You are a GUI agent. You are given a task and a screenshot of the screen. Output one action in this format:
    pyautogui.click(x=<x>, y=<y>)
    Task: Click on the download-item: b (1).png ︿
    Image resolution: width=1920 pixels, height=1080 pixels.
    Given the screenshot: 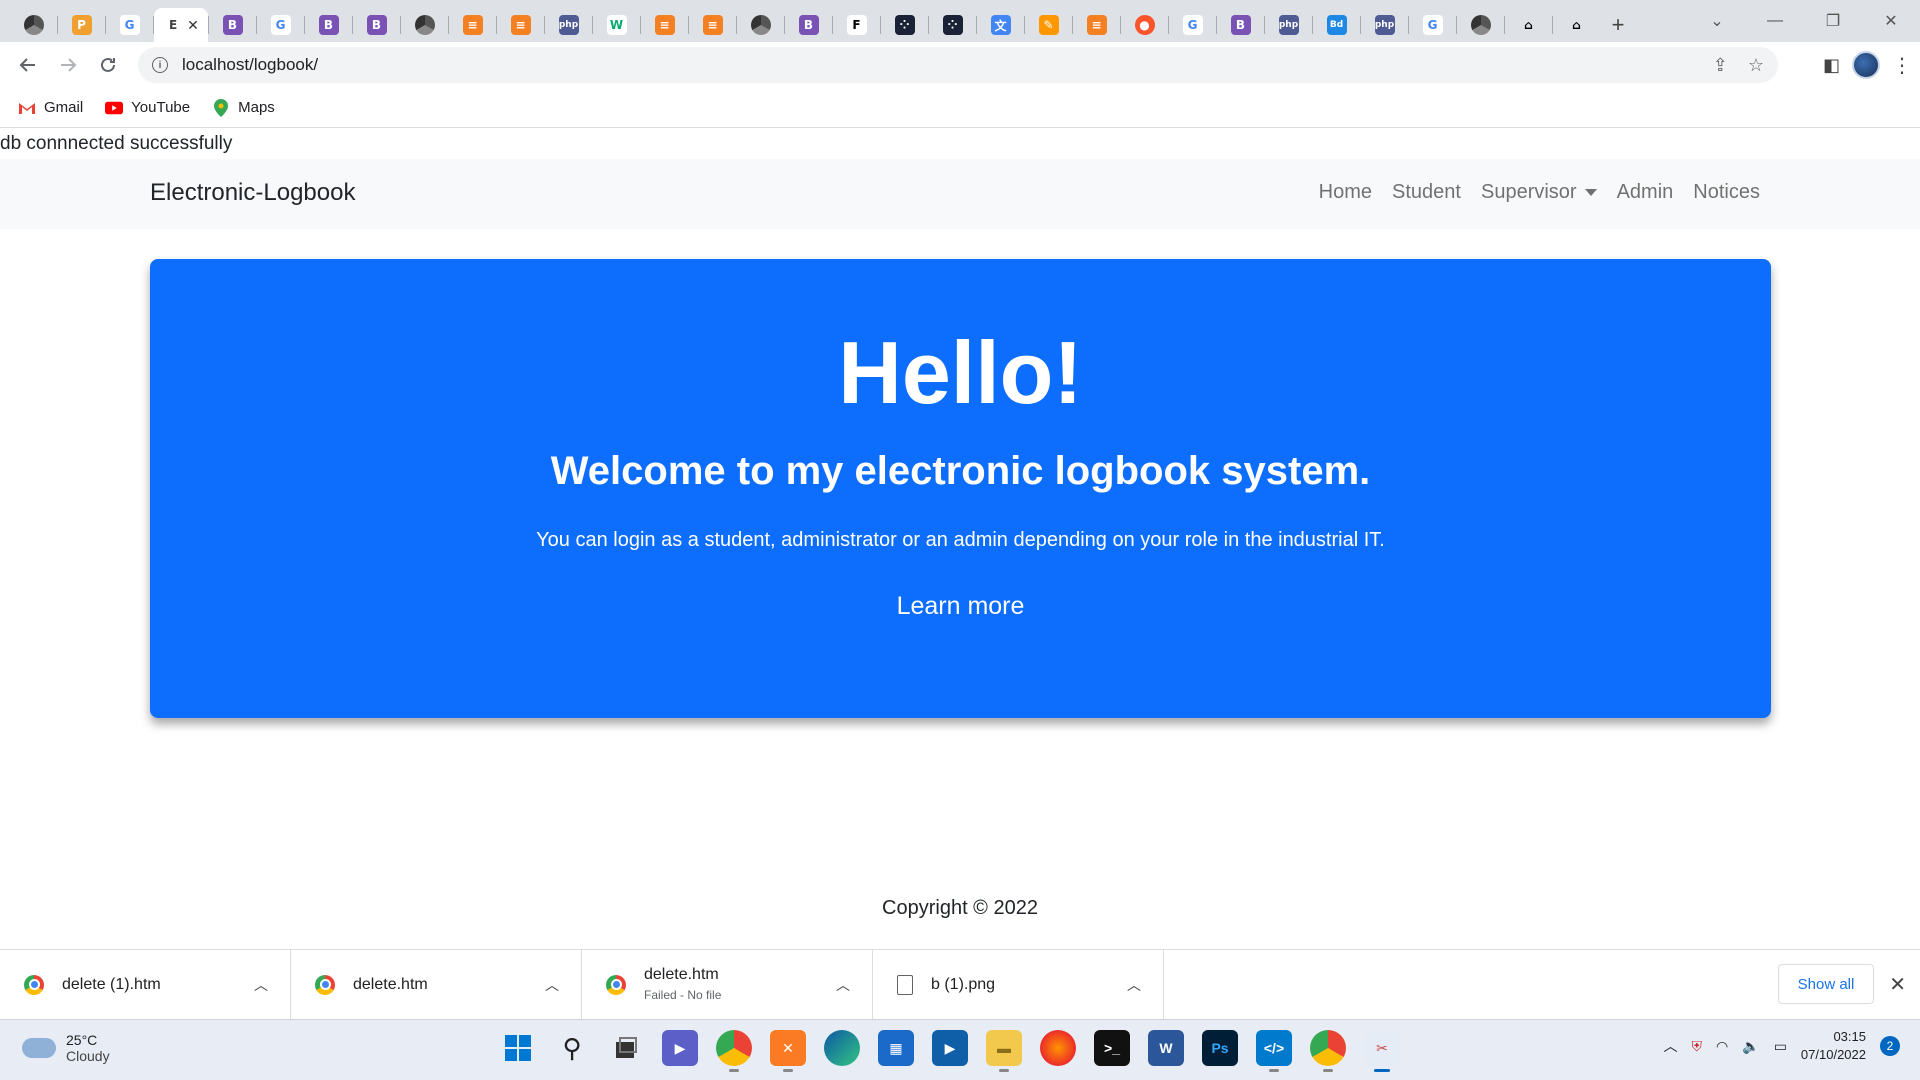 What is the action you would take?
    pyautogui.click(x=1018, y=984)
    